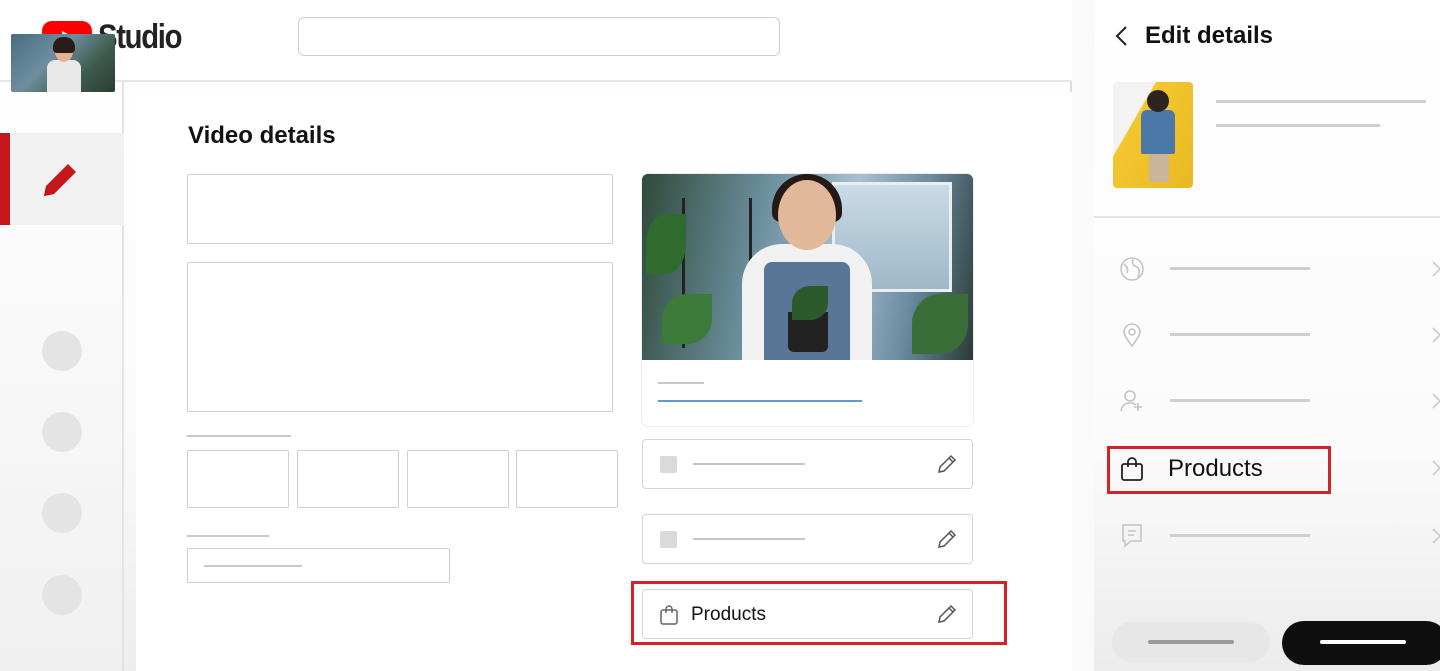 The height and width of the screenshot is (671, 1440). I want to click on video-meta-placeholder, so click(1298, 125).